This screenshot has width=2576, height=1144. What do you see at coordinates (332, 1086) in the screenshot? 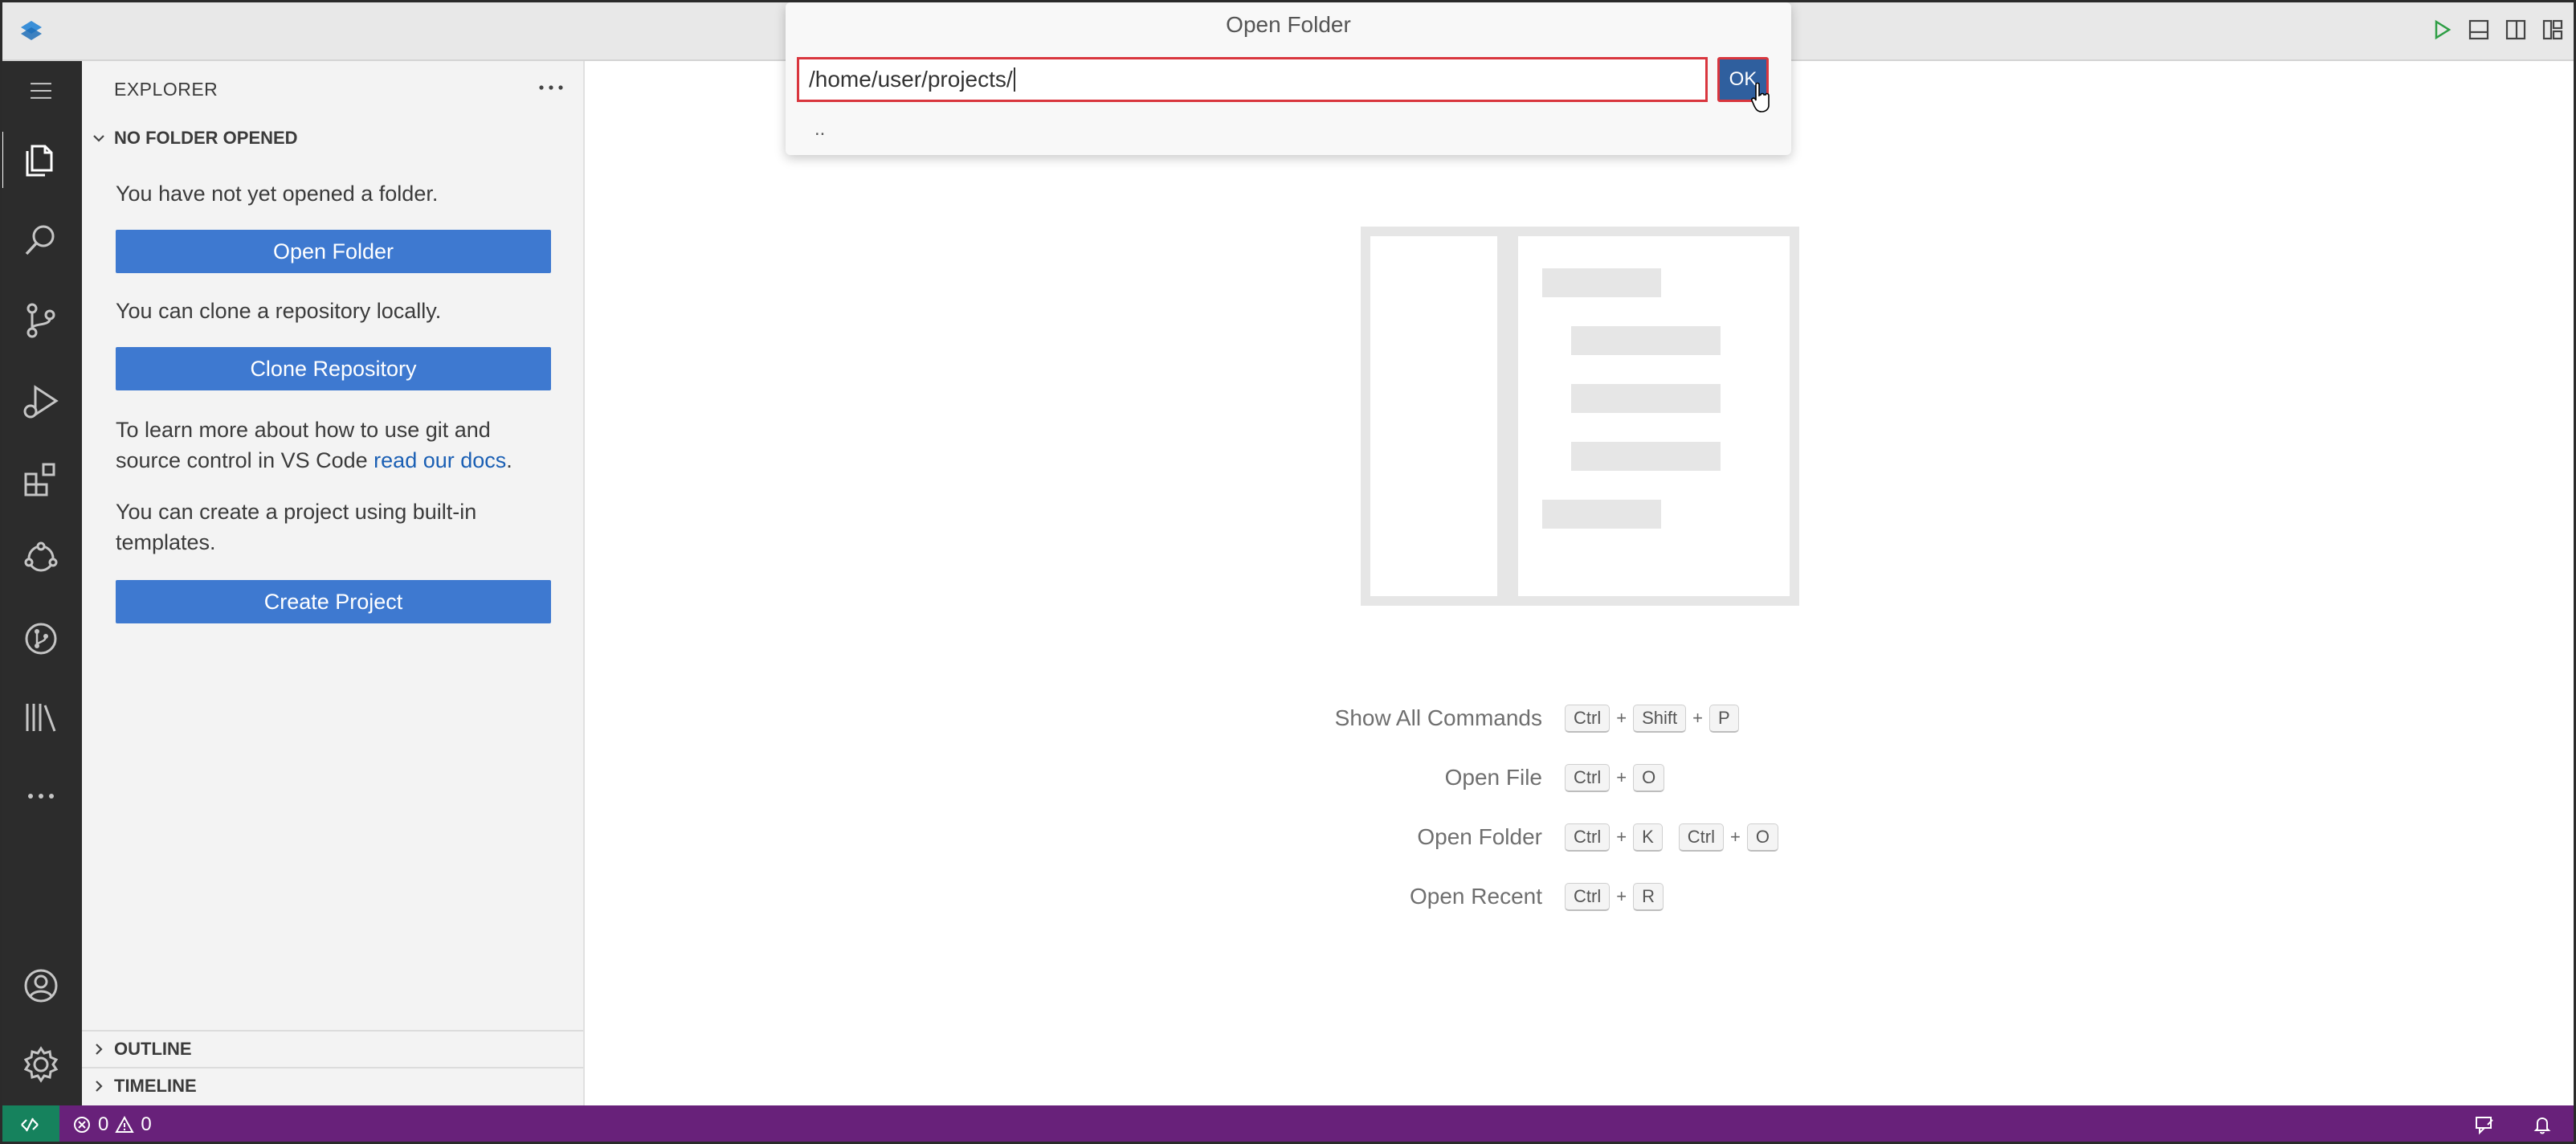
I see `section-timeline: TIMELINE` at bounding box center [332, 1086].